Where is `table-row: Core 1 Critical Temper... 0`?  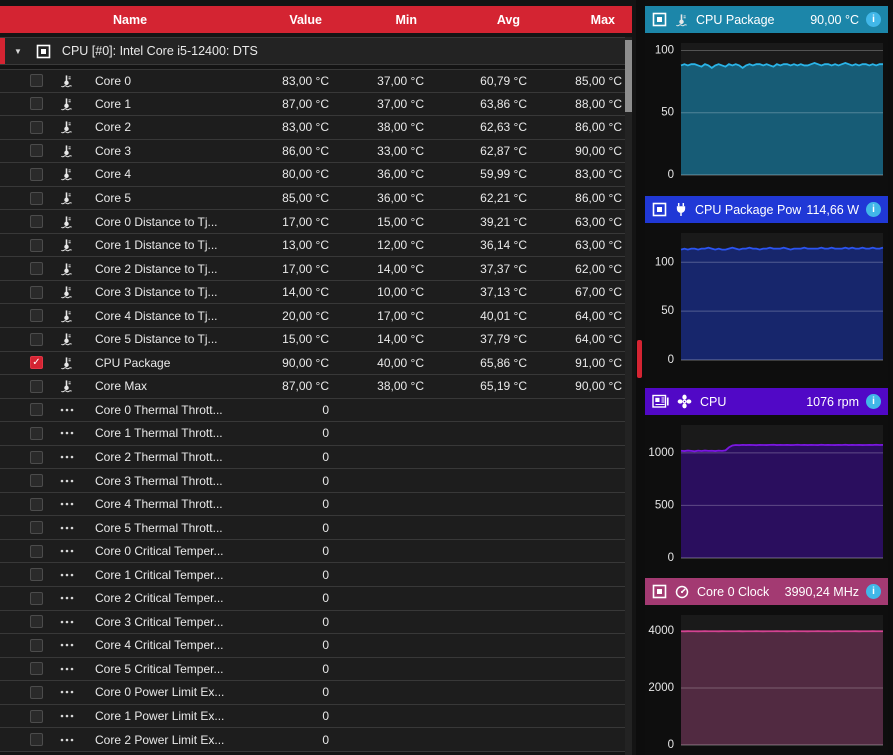
table-row: Core 1 Critical Temper... 0 is located at coordinates (312, 575).